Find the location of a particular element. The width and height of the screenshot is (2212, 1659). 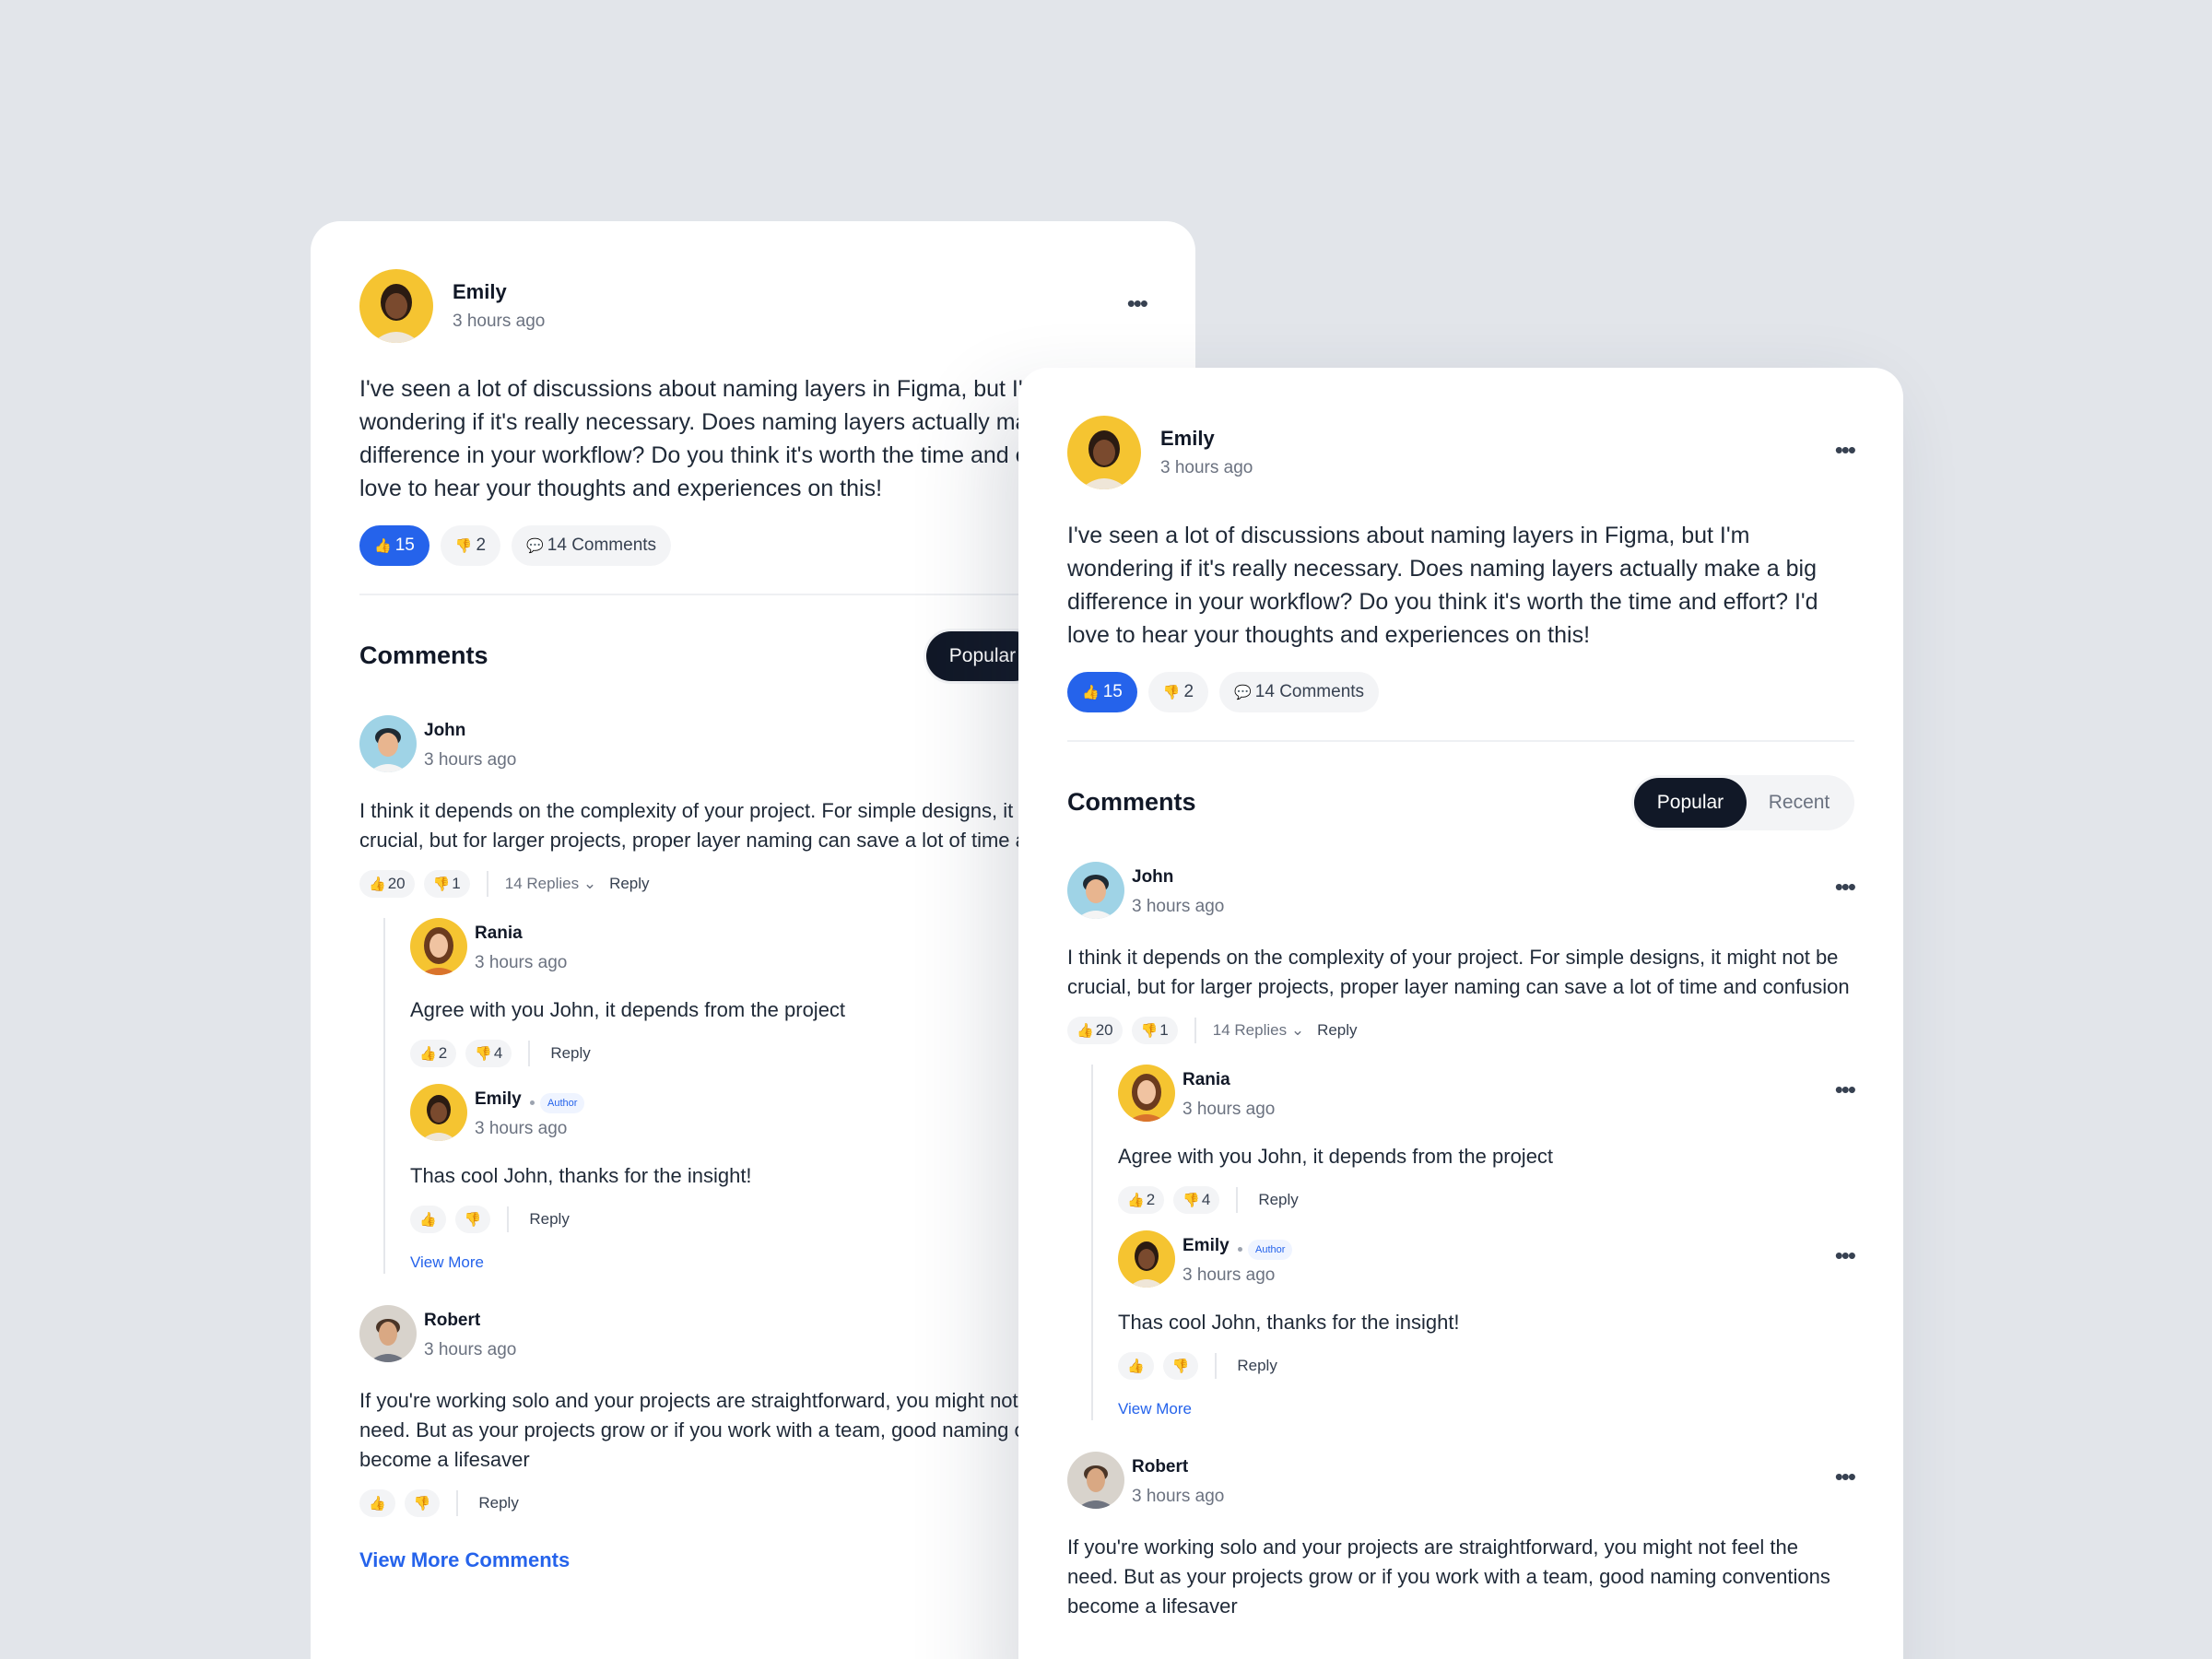

post-reactions: 👍 15 👎 2 💬 14 Comments is located at coordinates (1460, 692).